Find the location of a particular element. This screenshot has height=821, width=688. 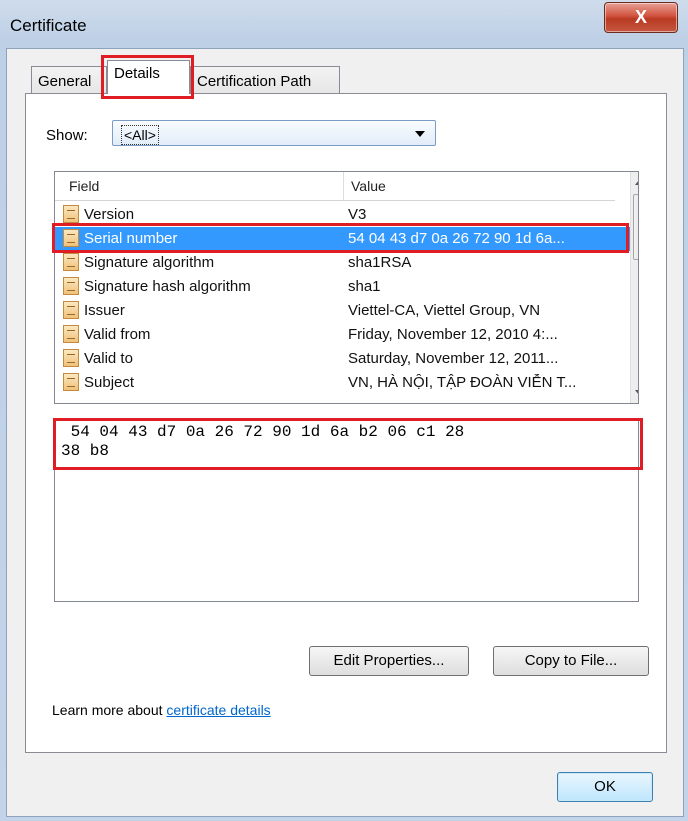

show-selected-value: <All> is located at coordinates (140, 135).